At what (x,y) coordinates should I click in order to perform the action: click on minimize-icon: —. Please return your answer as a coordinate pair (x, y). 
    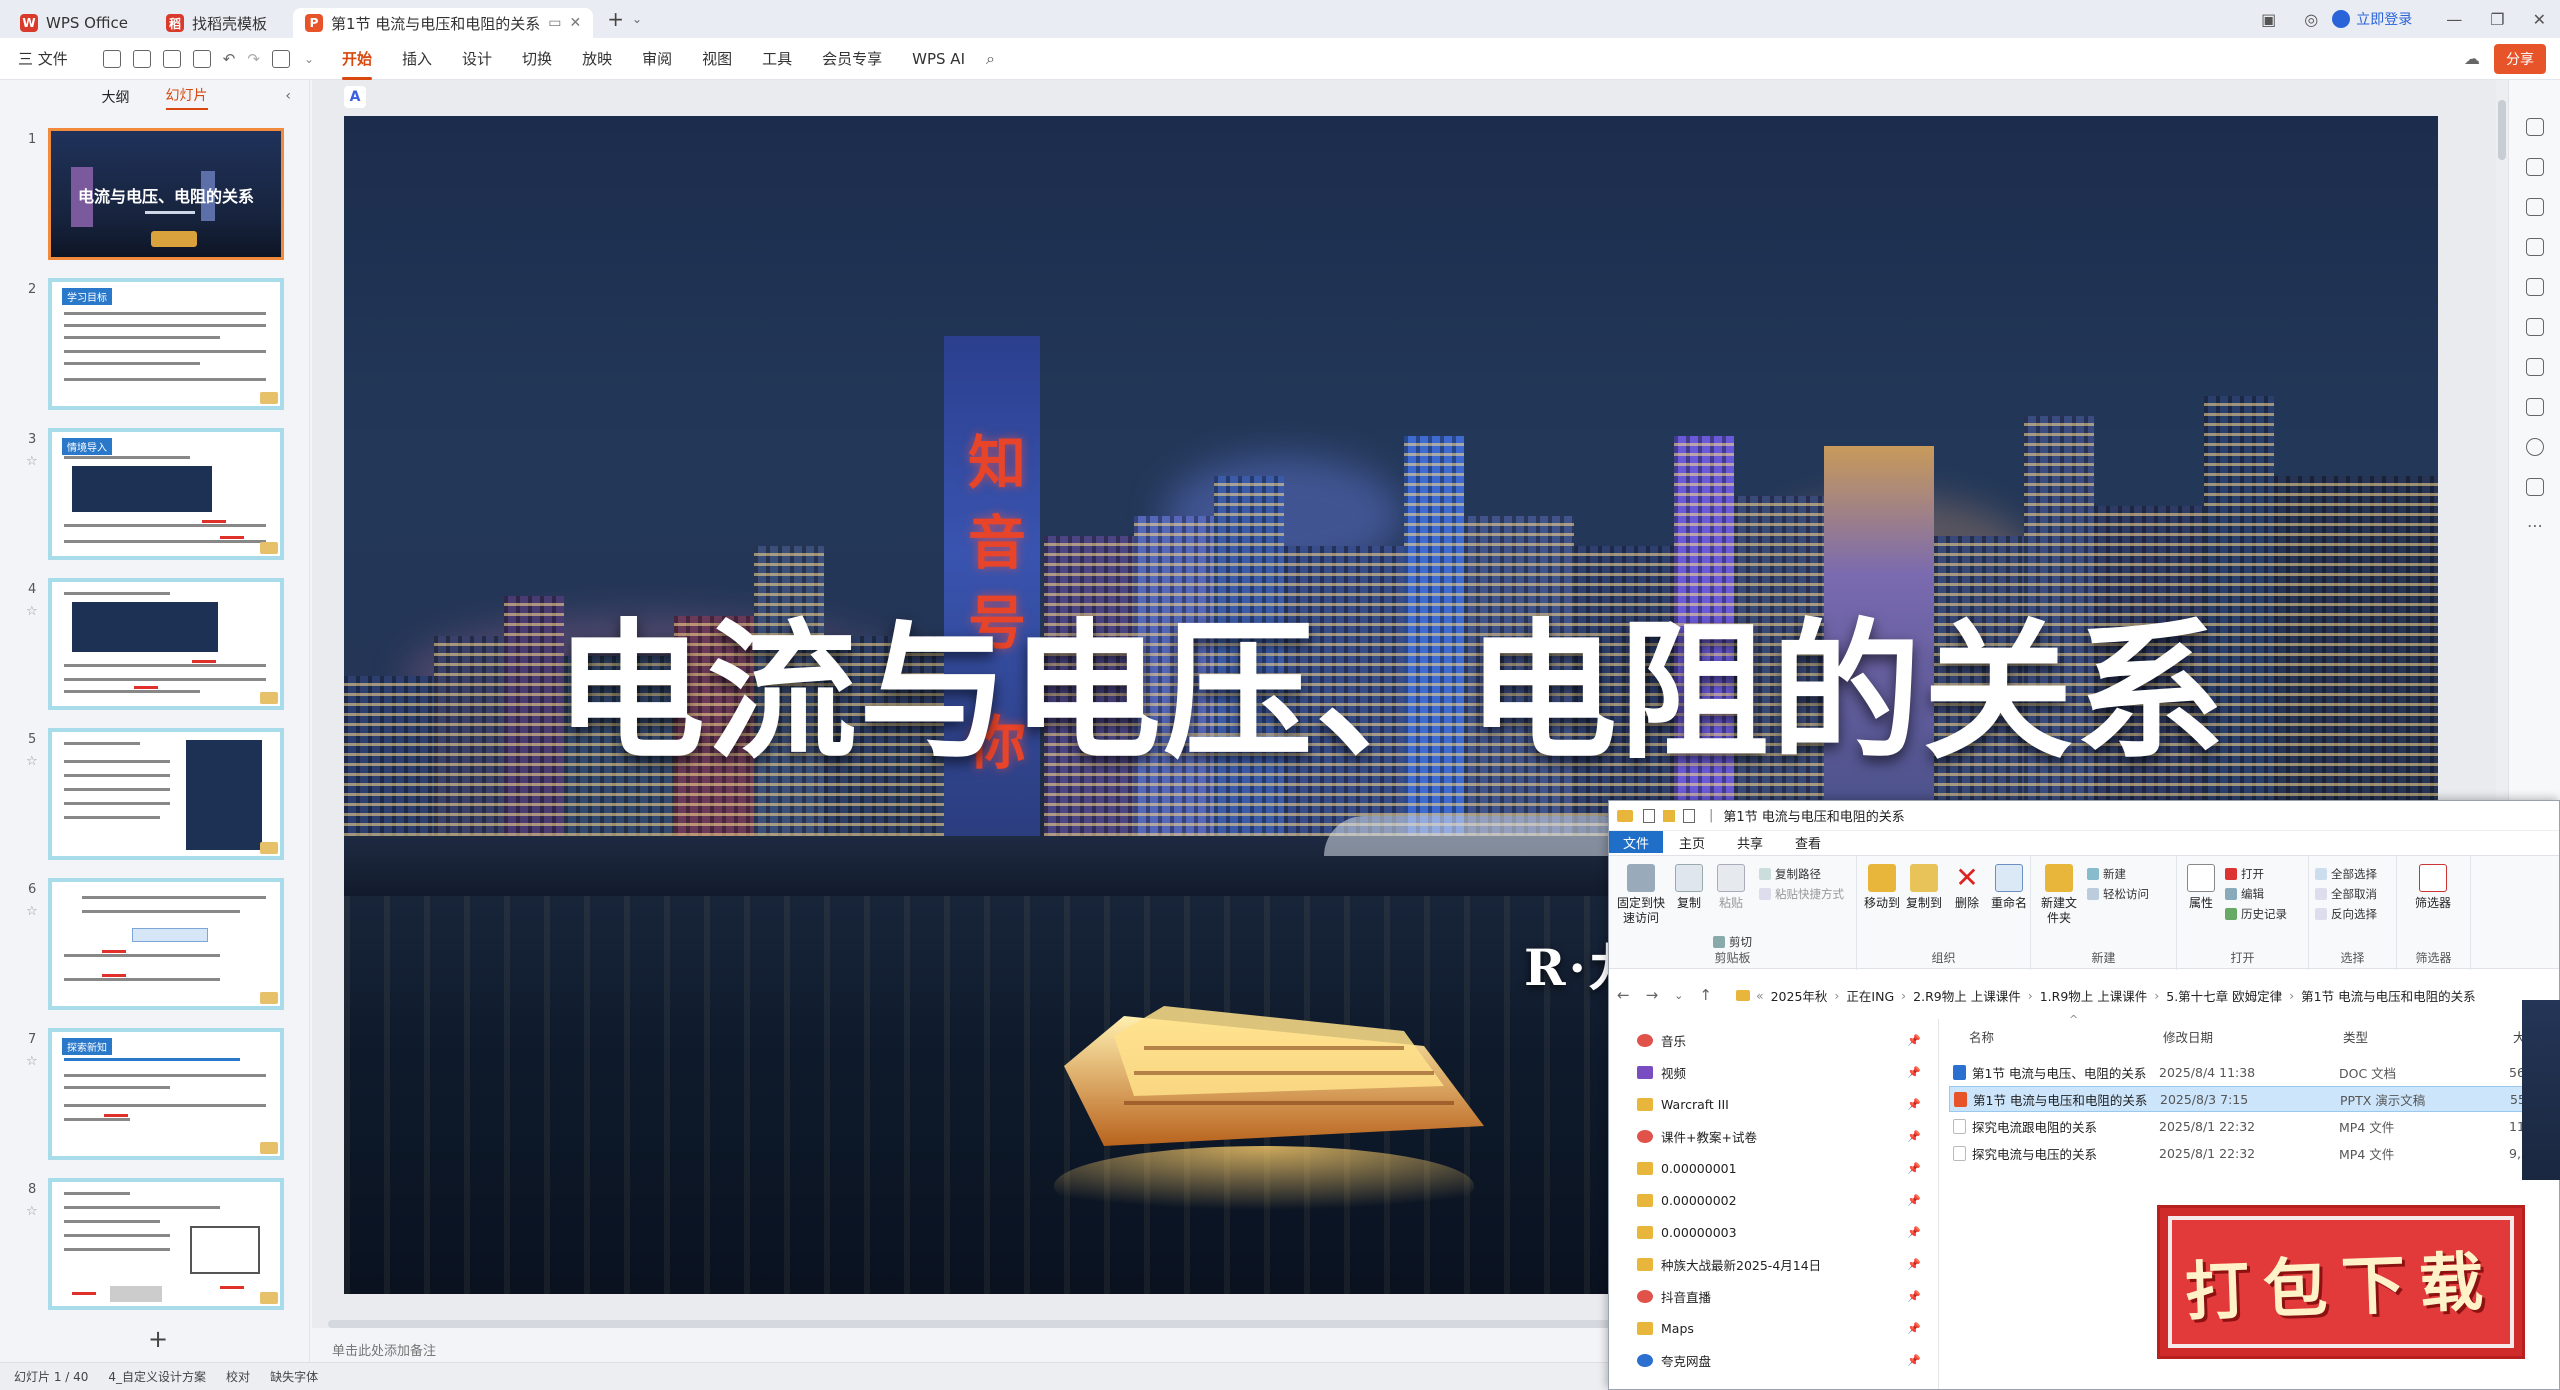
    Looking at the image, I should click on (2454, 19).